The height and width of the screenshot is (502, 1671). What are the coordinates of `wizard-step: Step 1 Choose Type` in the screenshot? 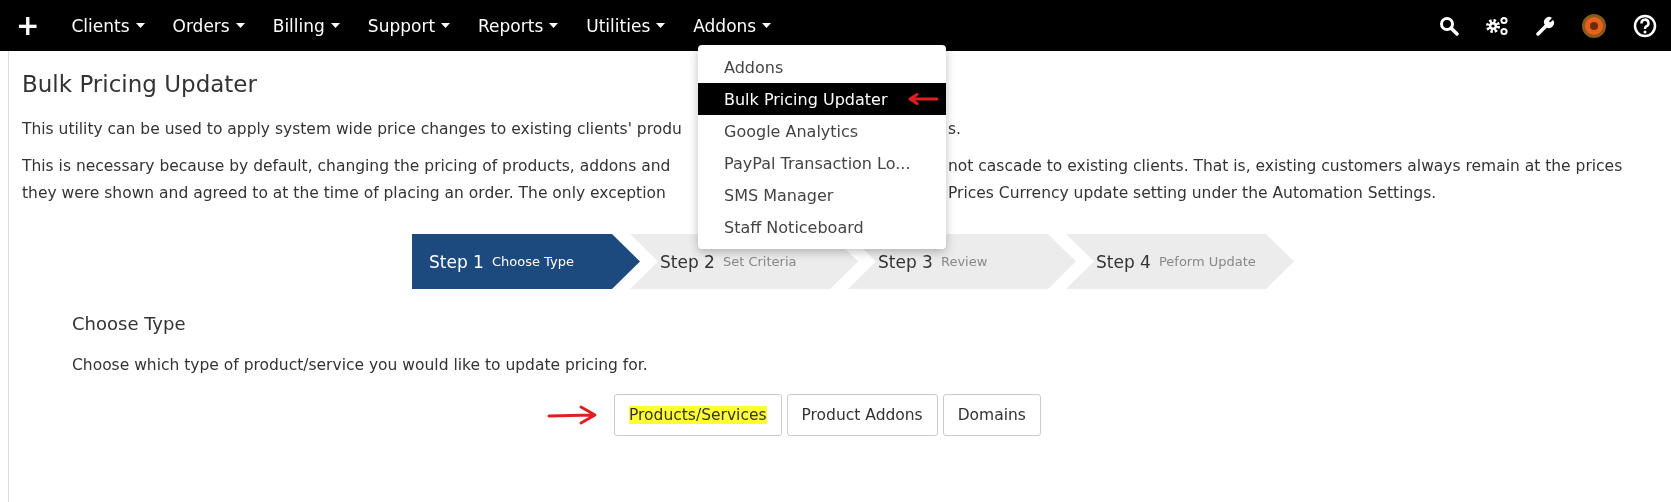 It's located at (526, 261).